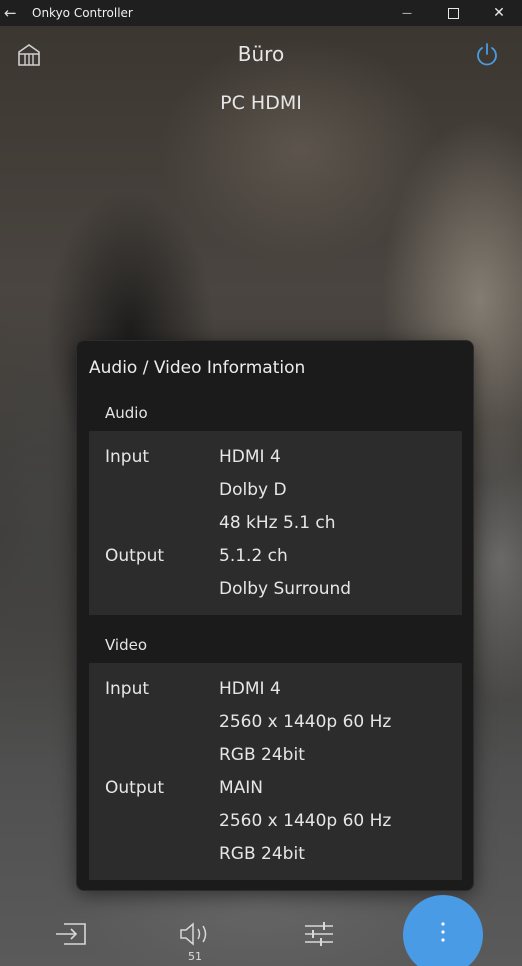 Image resolution: width=522 pixels, height=966 pixels. Describe the element at coordinates (407, 13) in the screenshot. I see `minimize-button: —` at that location.